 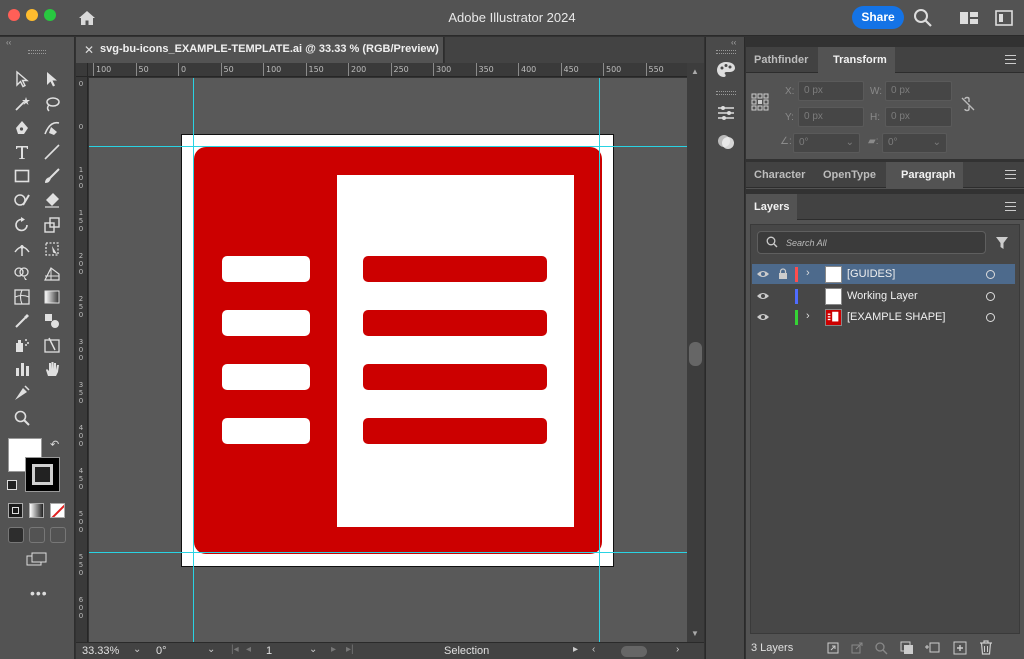 I want to click on arrange-documents-icon, so click(x=969, y=18).